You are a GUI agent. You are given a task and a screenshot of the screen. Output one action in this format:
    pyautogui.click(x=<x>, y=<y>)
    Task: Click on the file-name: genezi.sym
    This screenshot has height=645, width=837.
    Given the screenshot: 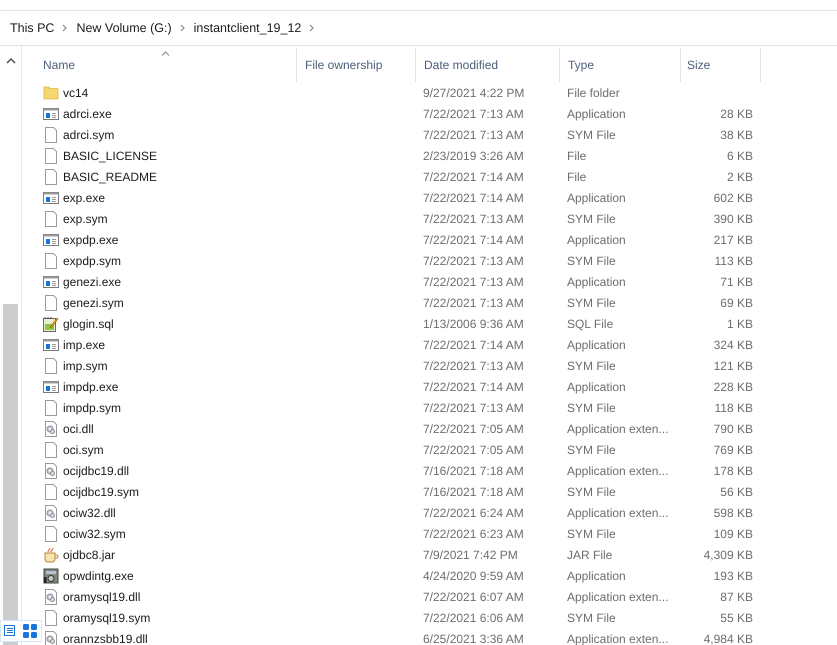 What is the action you would take?
    pyautogui.click(x=93, y=303)
    